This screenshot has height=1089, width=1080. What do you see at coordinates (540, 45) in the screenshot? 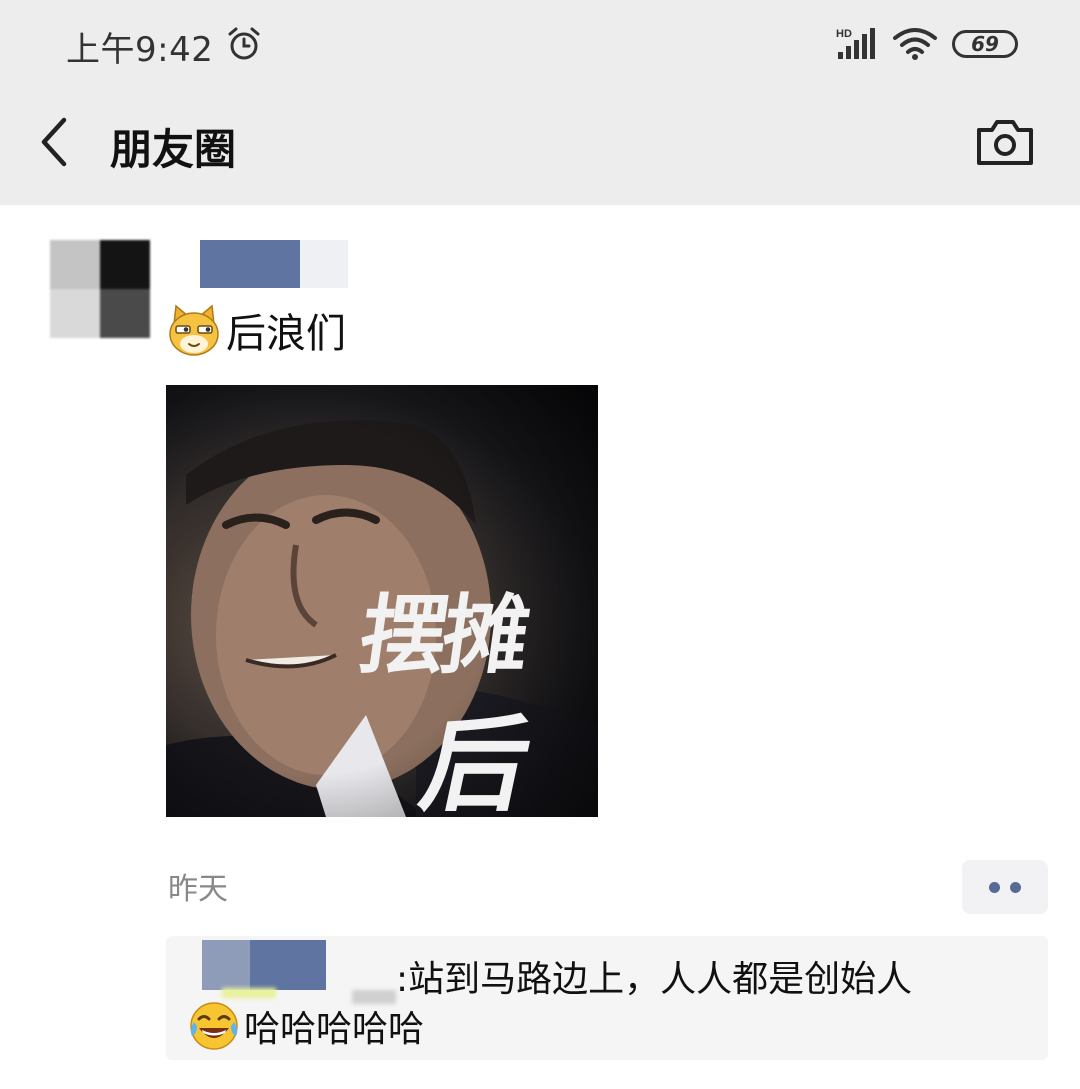
I see `status-bar: 上午9:42 HD 69` at bounding box center [540, 45].